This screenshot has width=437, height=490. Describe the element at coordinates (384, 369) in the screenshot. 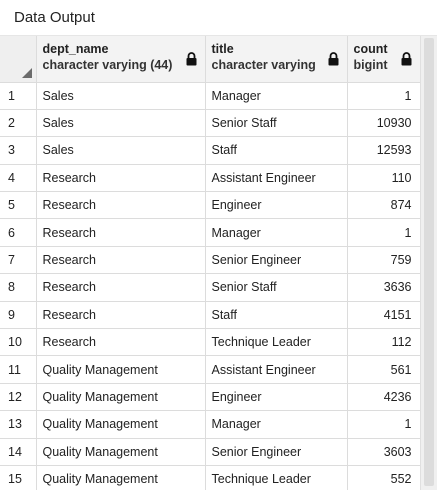

I see `cell-count: 561` at that location.